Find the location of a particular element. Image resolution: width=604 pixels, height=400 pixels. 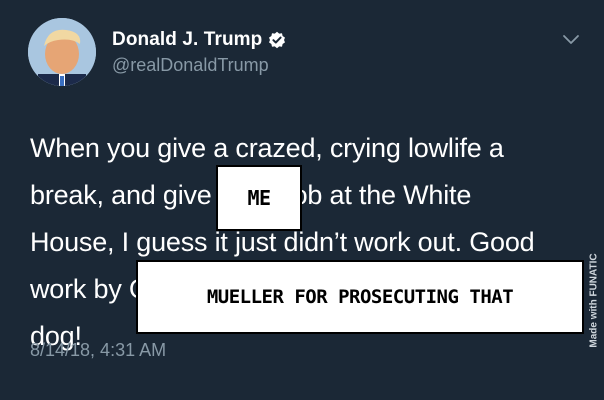

meme-caption-me: ME is located at coordinates (259, 198).